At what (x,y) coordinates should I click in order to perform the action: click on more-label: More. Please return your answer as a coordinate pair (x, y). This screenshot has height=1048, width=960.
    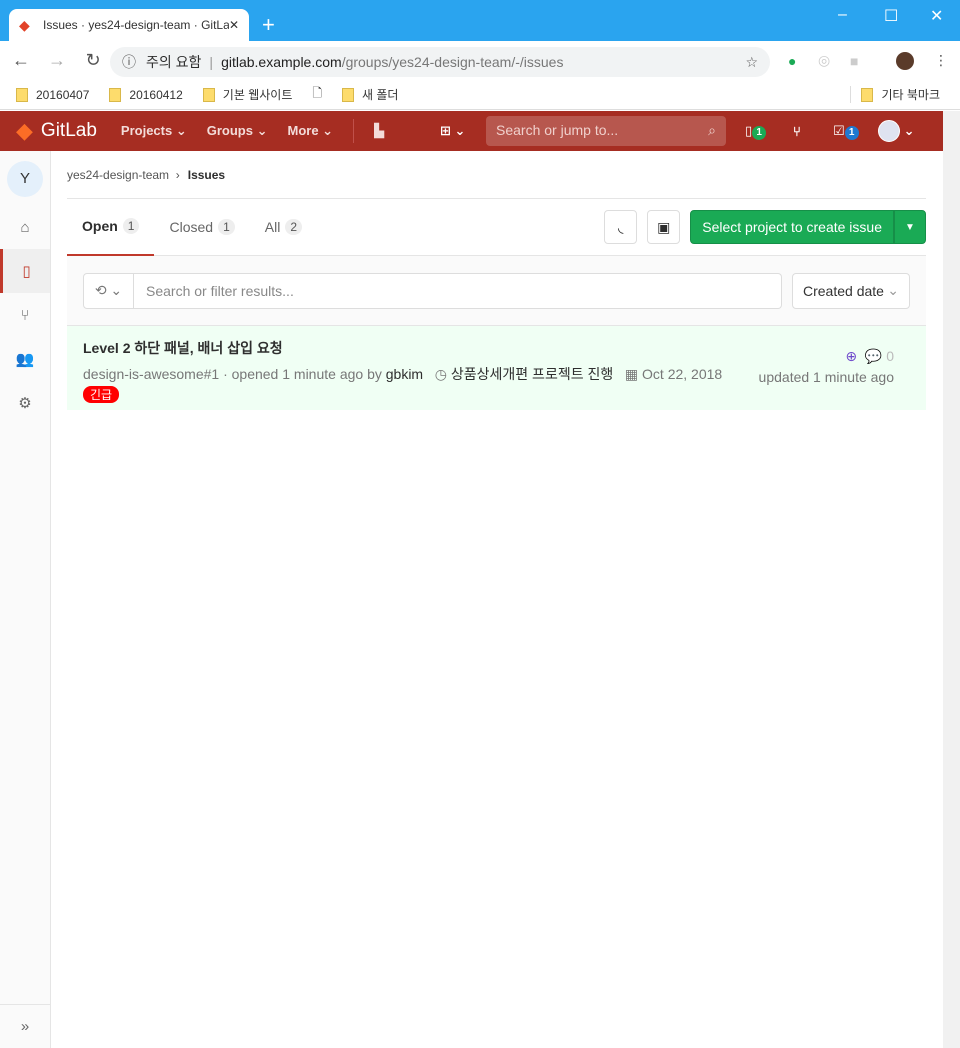
    Looking at the image, I should click on (303, 130).